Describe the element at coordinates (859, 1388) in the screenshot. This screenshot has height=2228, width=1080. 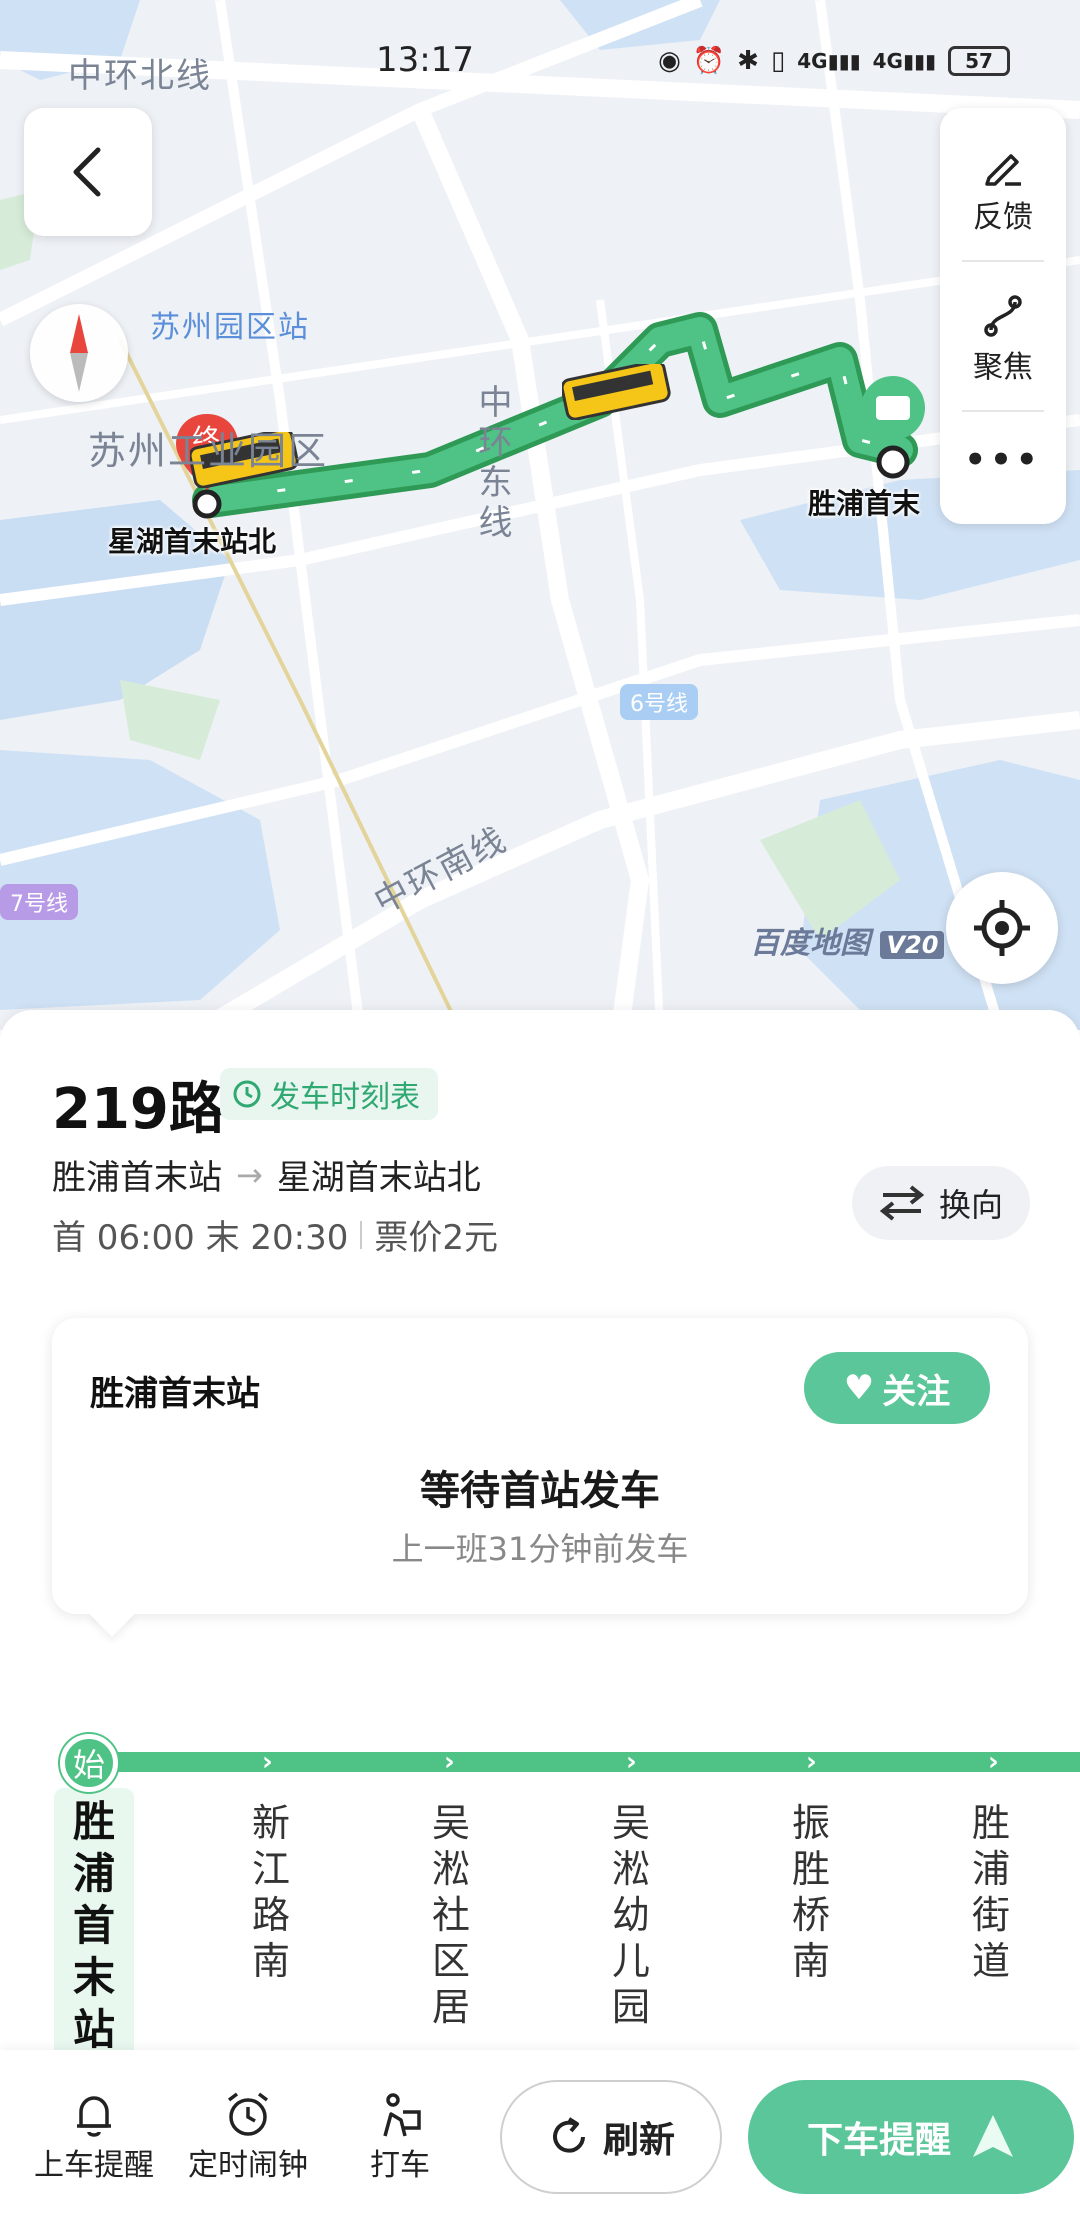
I see `heart-icon: ♥` at that location.